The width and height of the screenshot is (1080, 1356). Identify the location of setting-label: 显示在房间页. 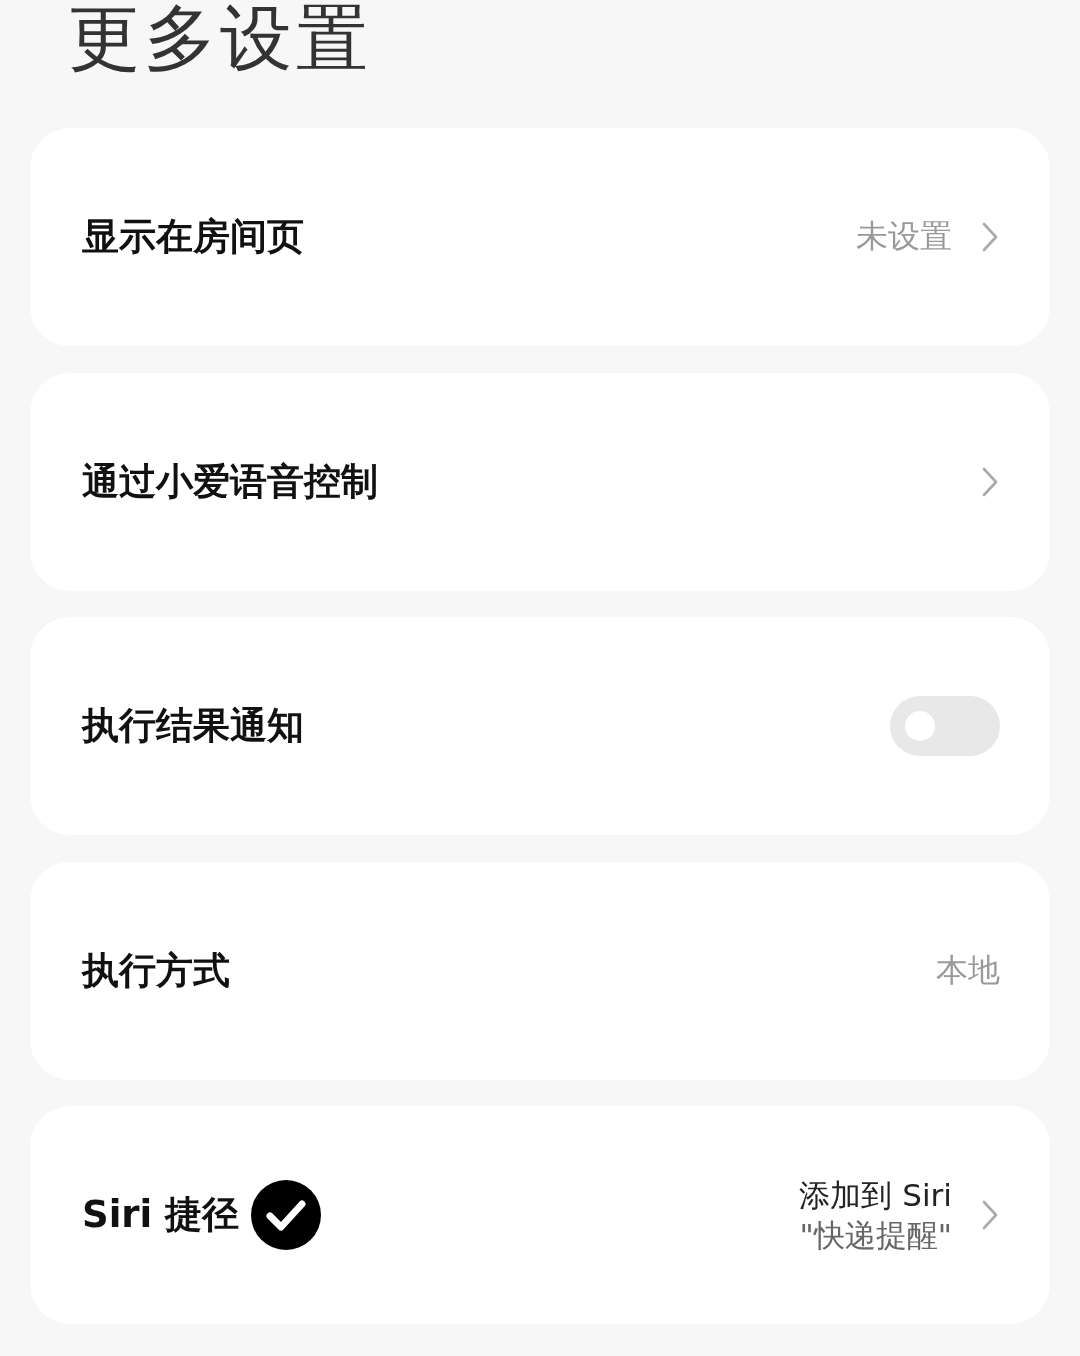
(193, 237).